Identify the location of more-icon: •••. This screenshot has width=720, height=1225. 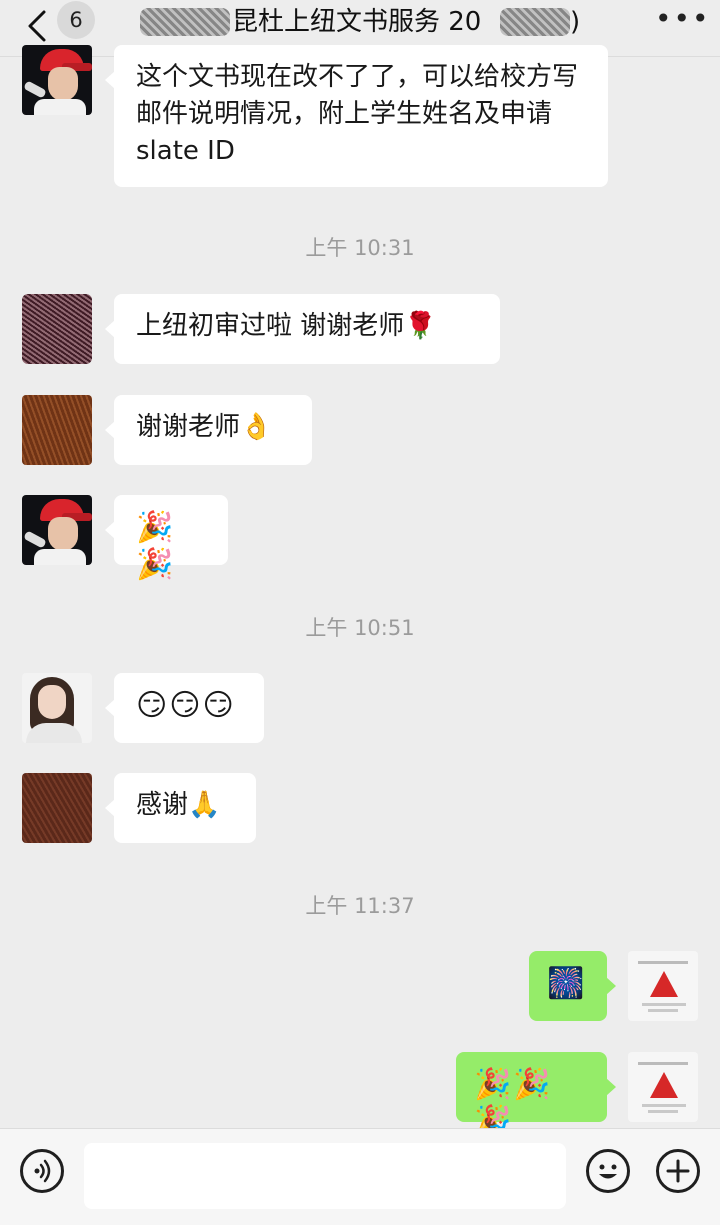
(683, 19).